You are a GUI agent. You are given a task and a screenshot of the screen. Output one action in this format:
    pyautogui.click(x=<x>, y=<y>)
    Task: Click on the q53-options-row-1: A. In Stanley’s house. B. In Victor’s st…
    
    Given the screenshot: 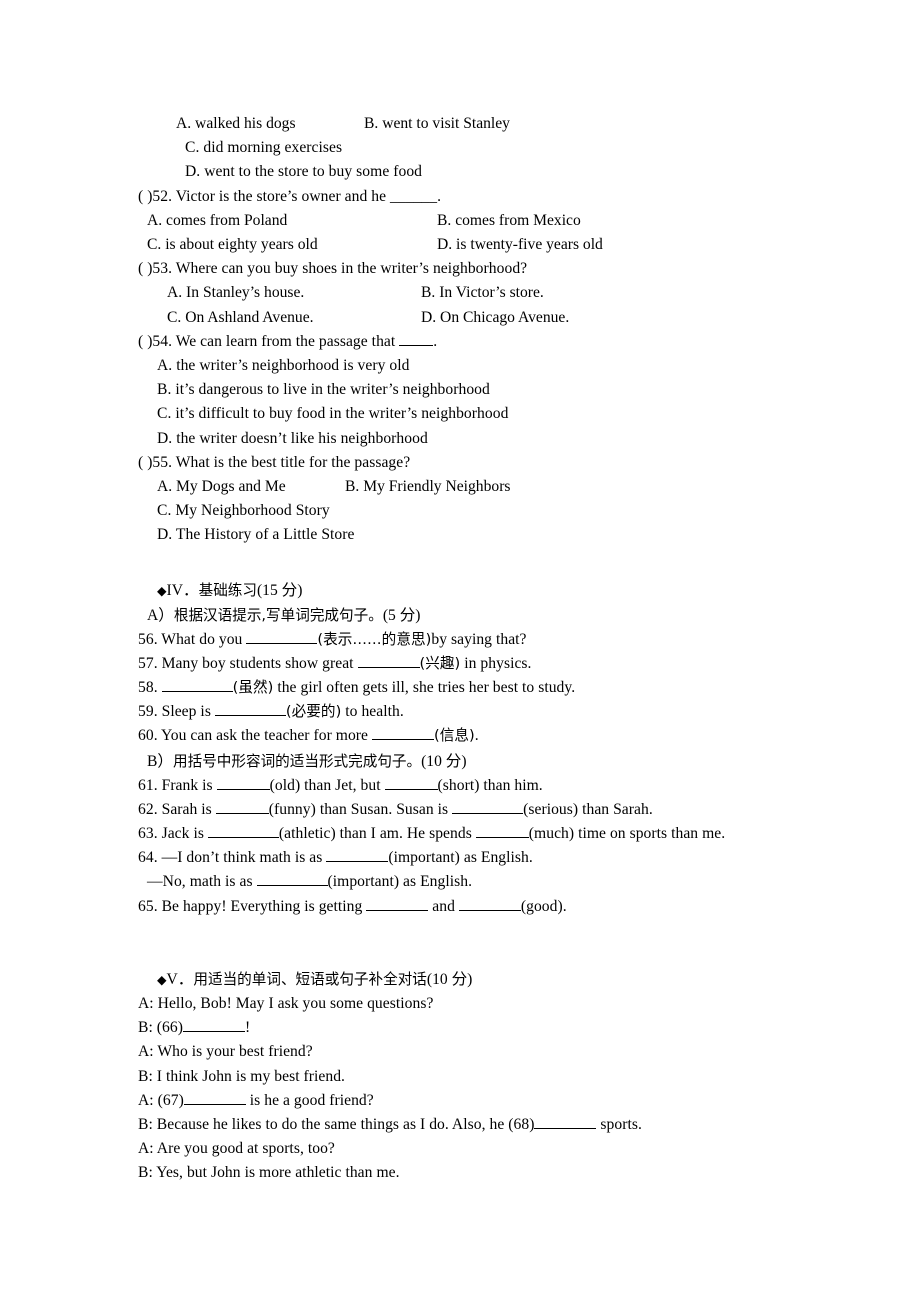 What is the action you would take?
    pyautogui.click(x=468, y=293)
    